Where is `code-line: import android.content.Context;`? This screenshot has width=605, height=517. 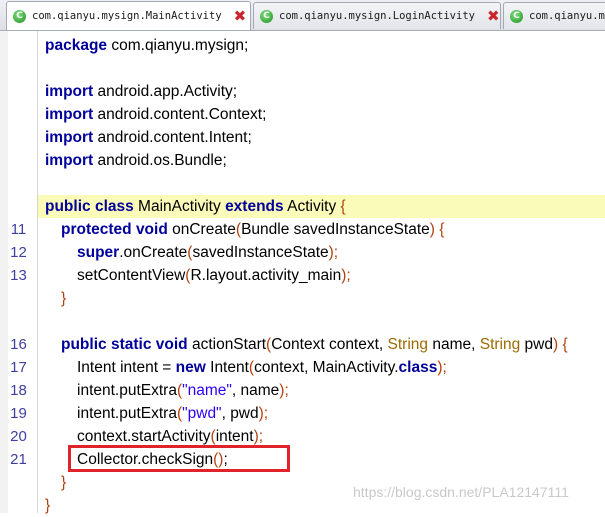
code-line: import android.content.Context; is located at coordinates (302, 114).